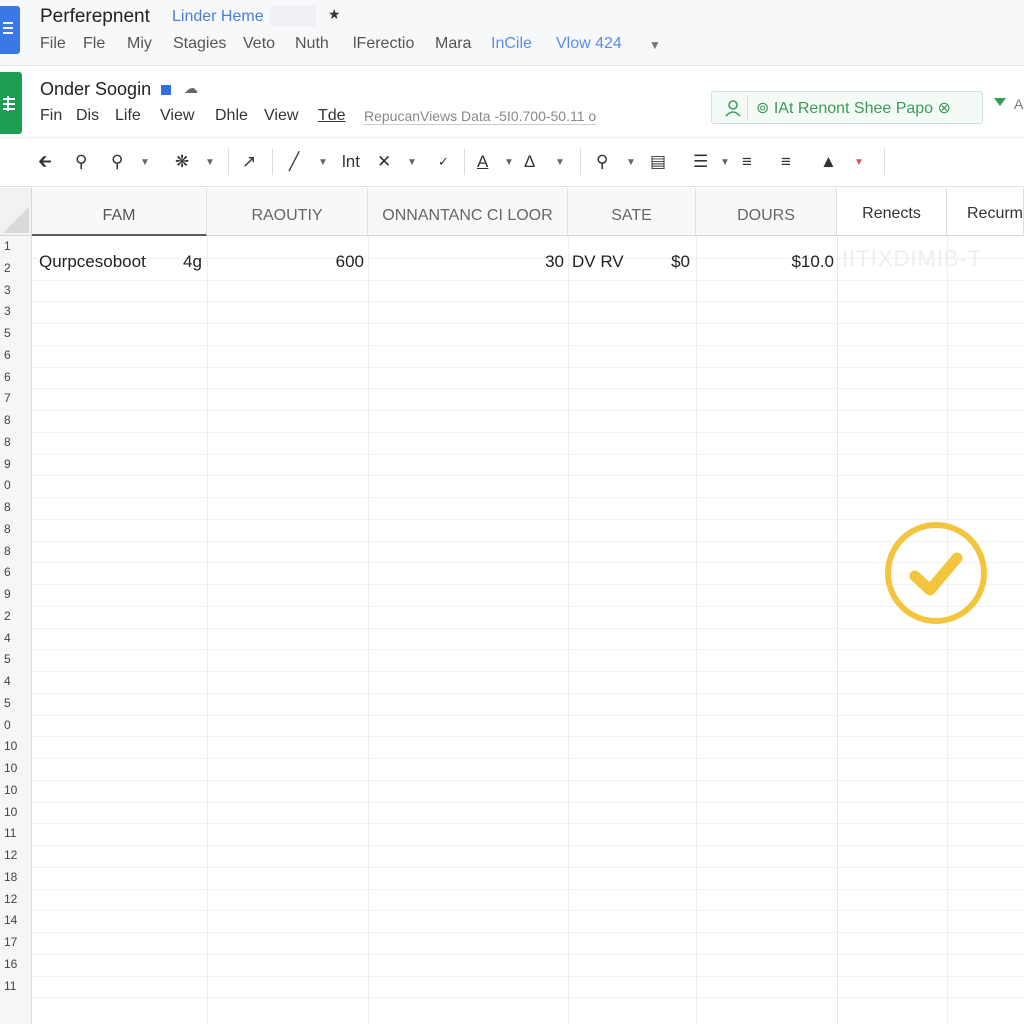 The image size is (1024, 1024). Describe the element at coordinates (16, 212) in the screenshot. I see `select-all-corner` at that location.